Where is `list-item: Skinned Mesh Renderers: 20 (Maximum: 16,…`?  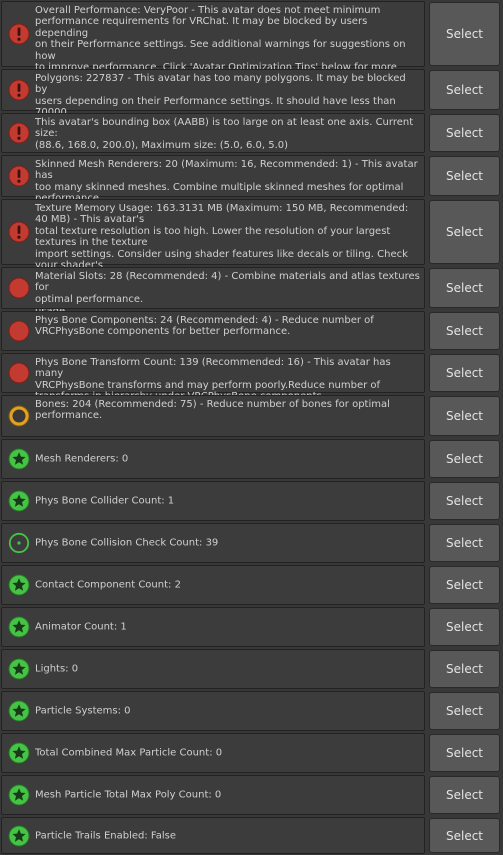 list-item: Skinned Mesh Renderers: 20 (Maximum: 16,… is located at coordinates (251, 179).